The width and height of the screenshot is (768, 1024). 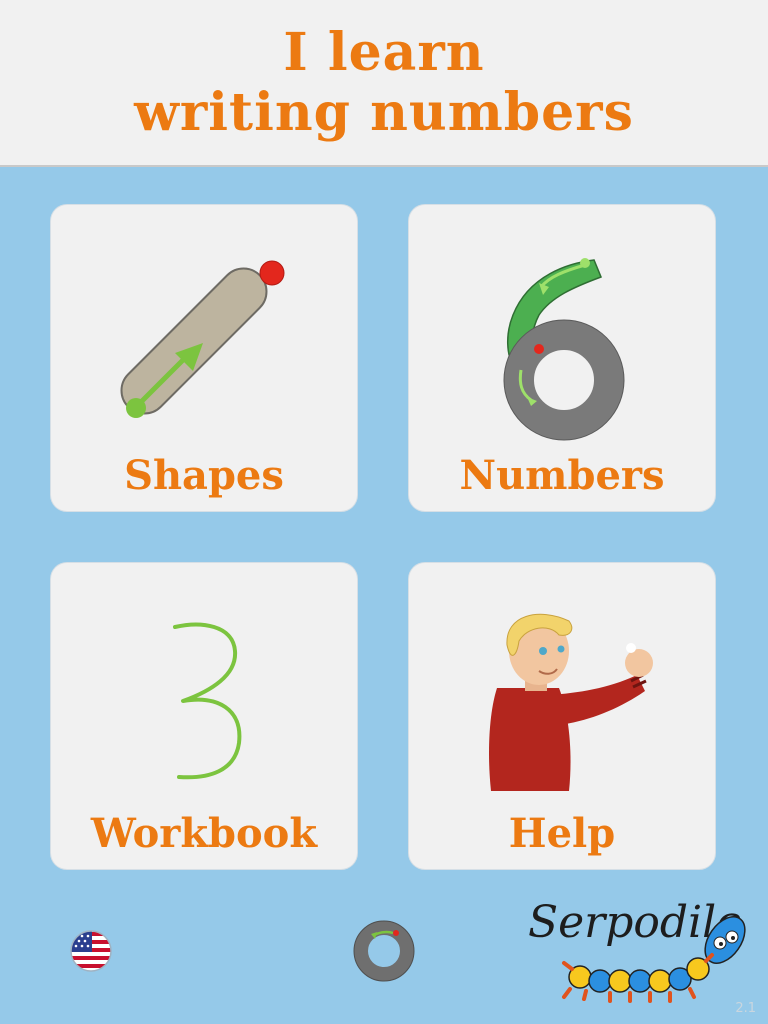 I want to click on numbers-tile-button: Numbers, so click(x=562, y=358).